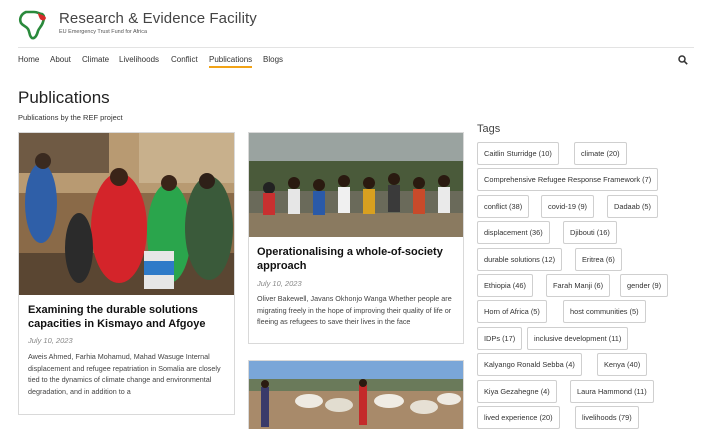 Image resolution: width=712 pixels, height=429 pixels. I want to click on publication-card, so click(356, 394).